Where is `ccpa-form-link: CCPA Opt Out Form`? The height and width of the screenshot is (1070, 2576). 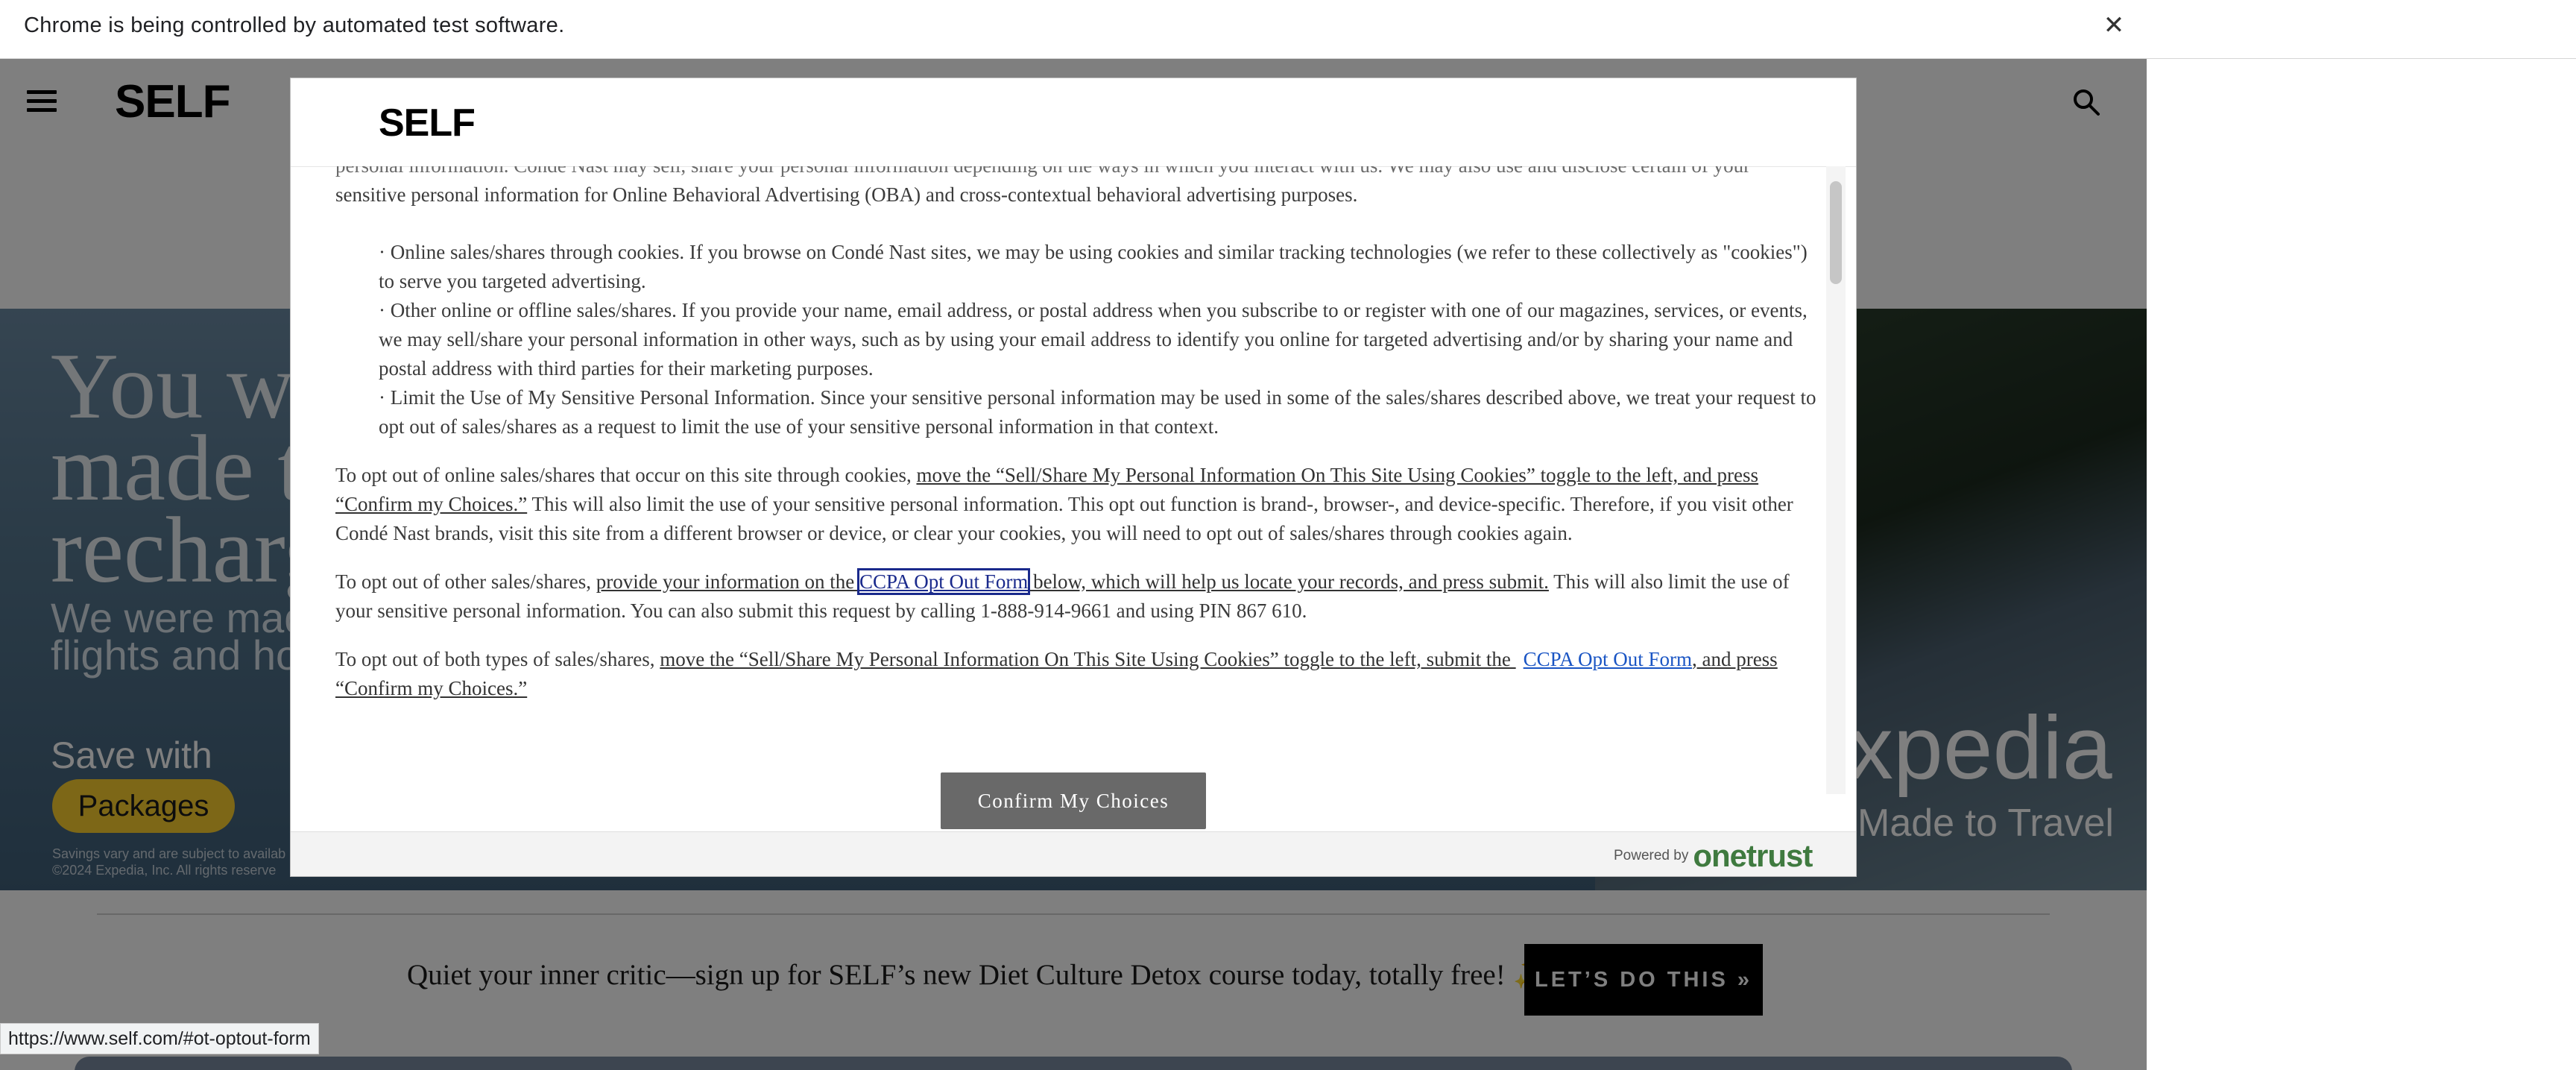
ccpa-form-link: CCPA Opt Out Form is located at coordinates (943, 581).